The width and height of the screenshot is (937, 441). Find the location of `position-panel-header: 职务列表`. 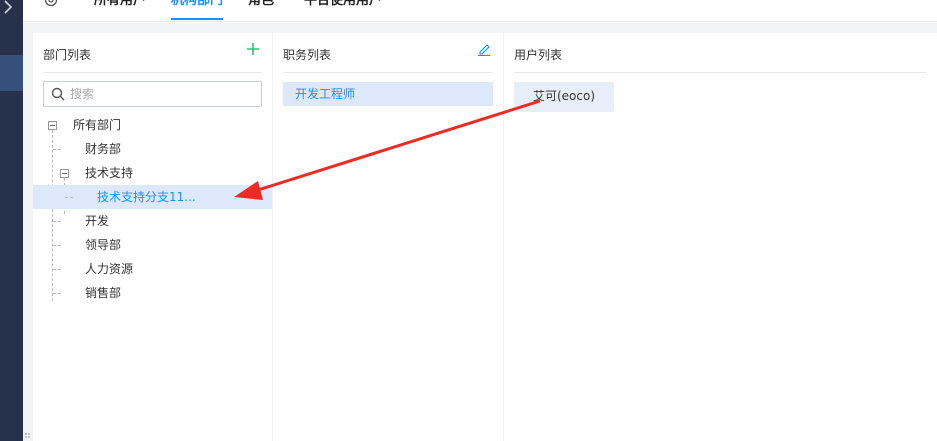

position-panel-header: 职务列表 is located at coordinates (388, 53).